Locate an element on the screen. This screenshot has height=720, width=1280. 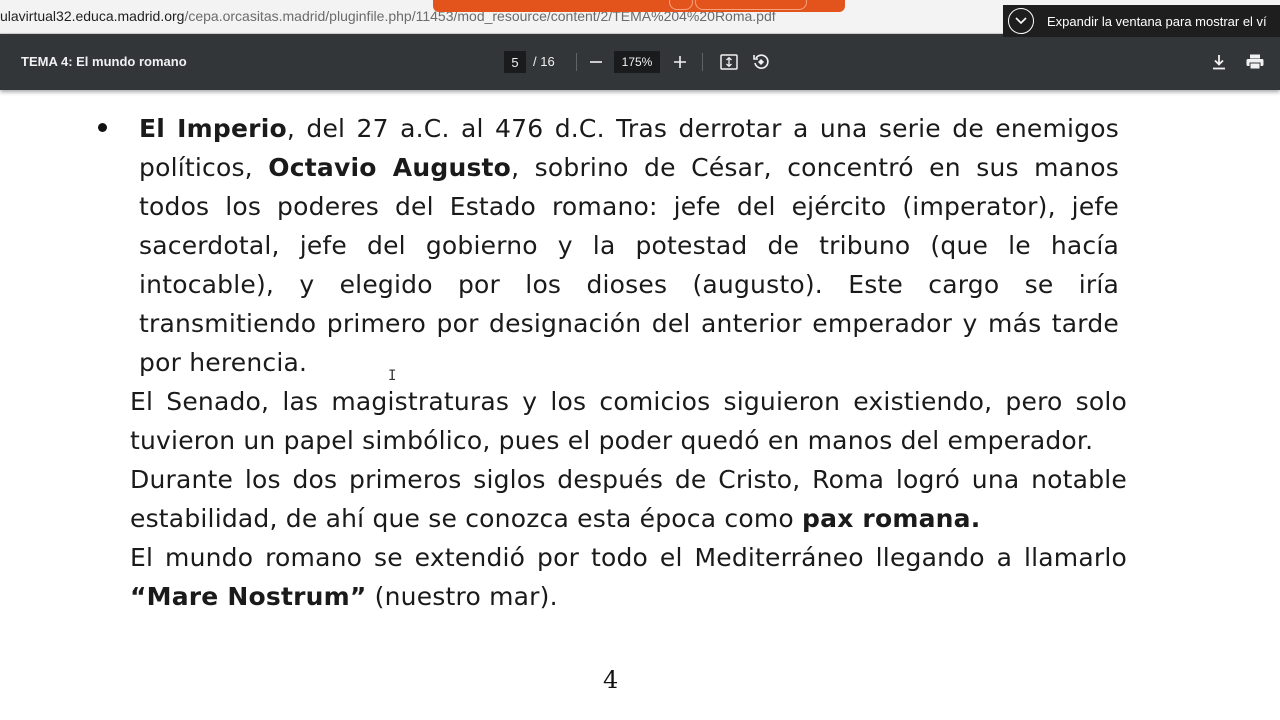
text-line: “Mare Nostrum” (nuestro mar). is located at coordinates (344, 596).